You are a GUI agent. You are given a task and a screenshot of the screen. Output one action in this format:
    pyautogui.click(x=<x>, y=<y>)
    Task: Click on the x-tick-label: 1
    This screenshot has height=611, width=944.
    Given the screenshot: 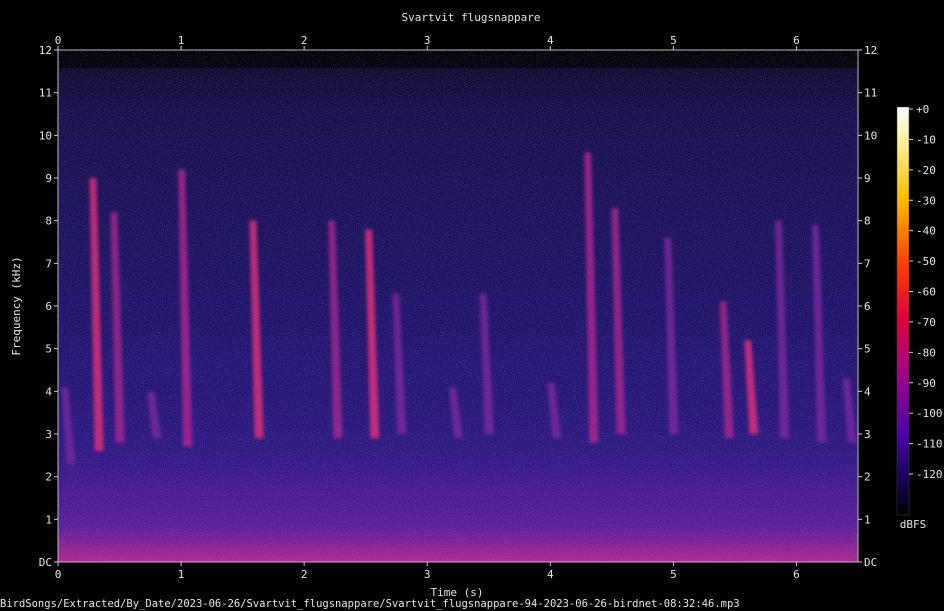 What is the action you would take?
    pyautogui.click(x=181, y=574)
    